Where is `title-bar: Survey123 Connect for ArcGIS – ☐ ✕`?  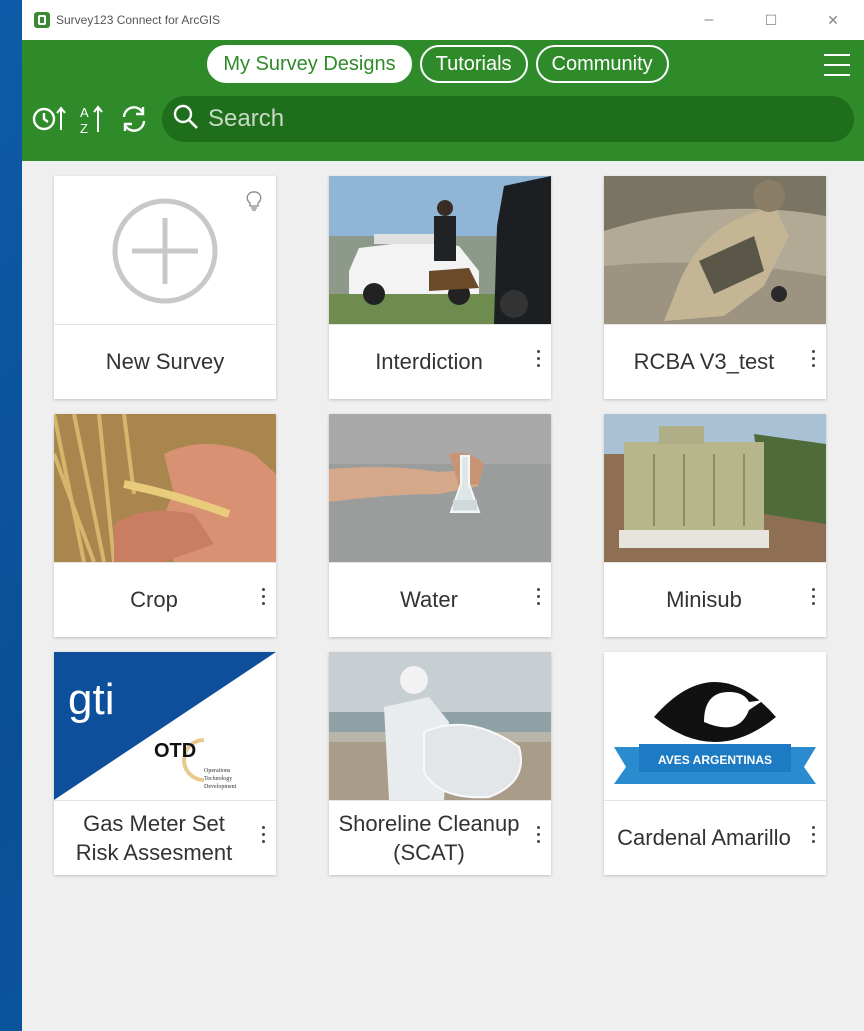
title-bar: Survey123 Connect for ArcGIS – ☐ ✕ is located at coordinates (443, 20).